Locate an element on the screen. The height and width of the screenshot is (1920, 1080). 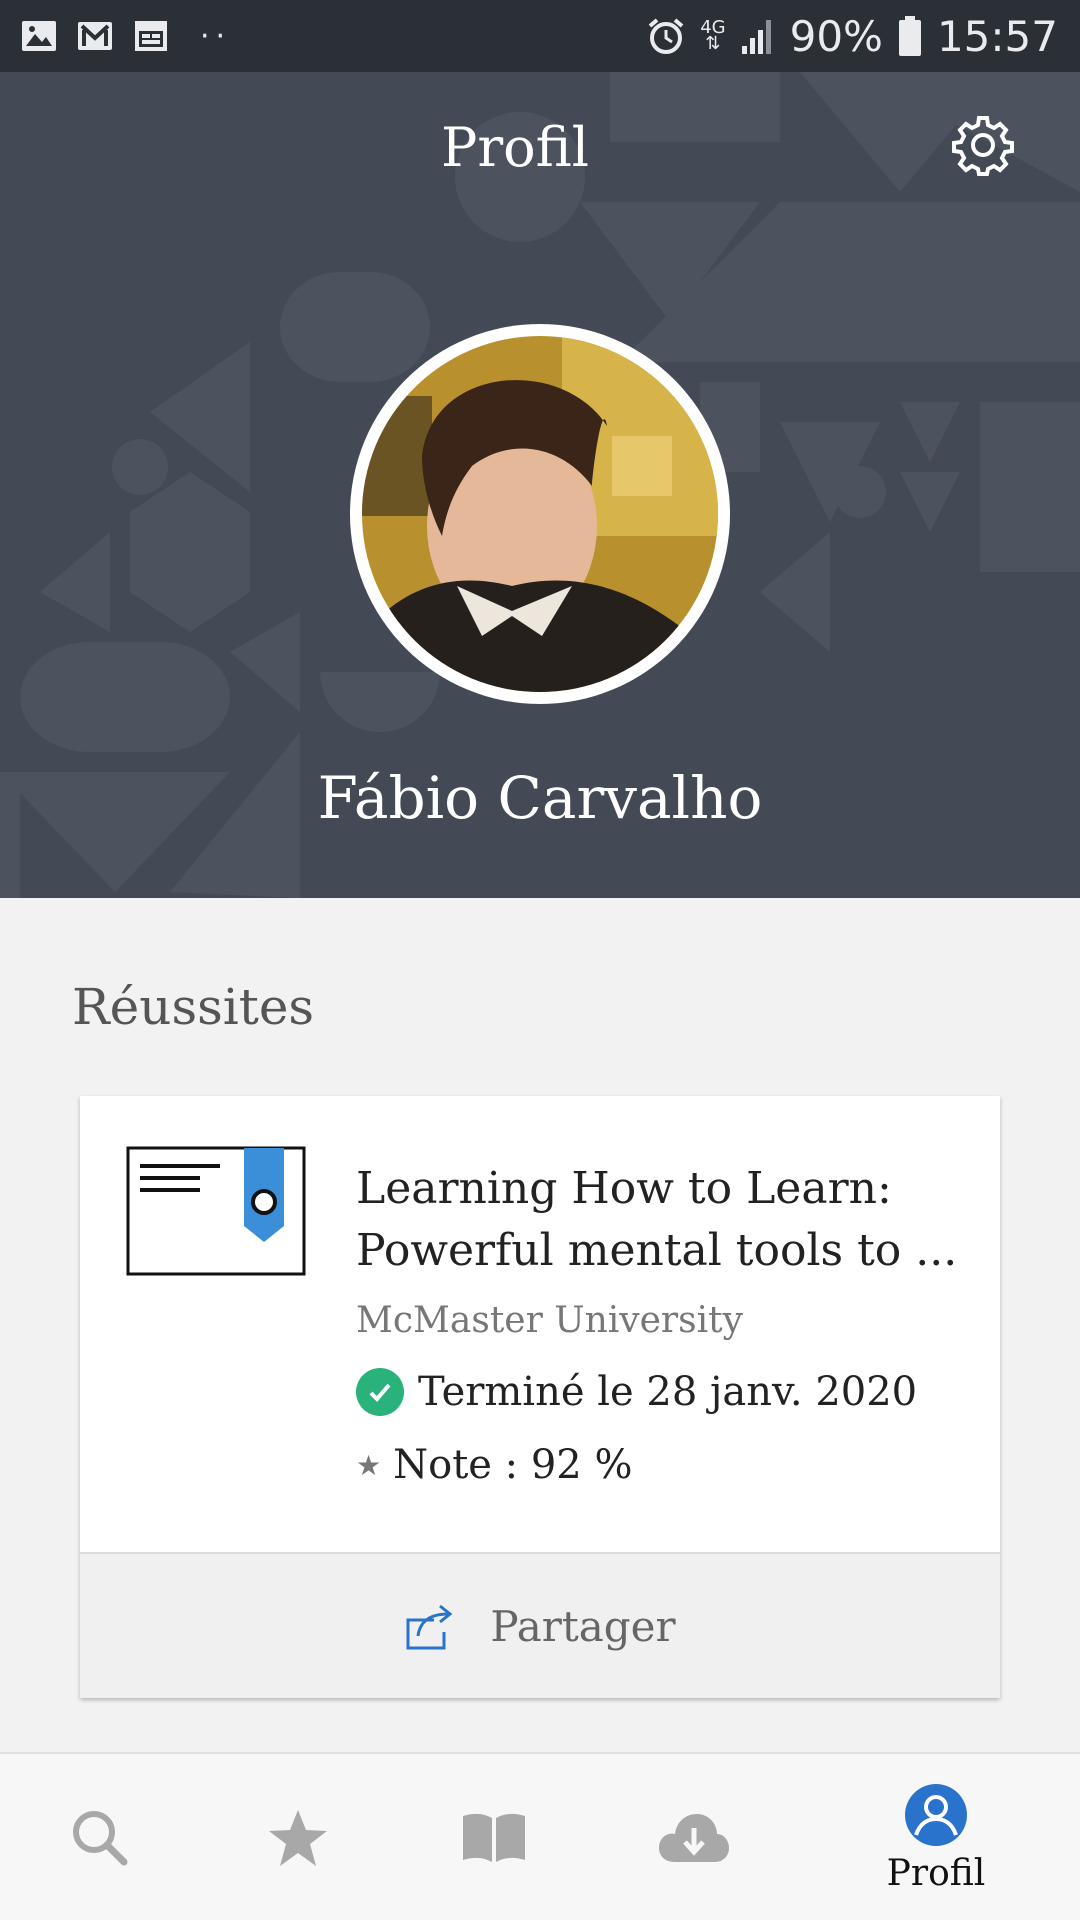
star-icon is located at coordinates (298, 1838).